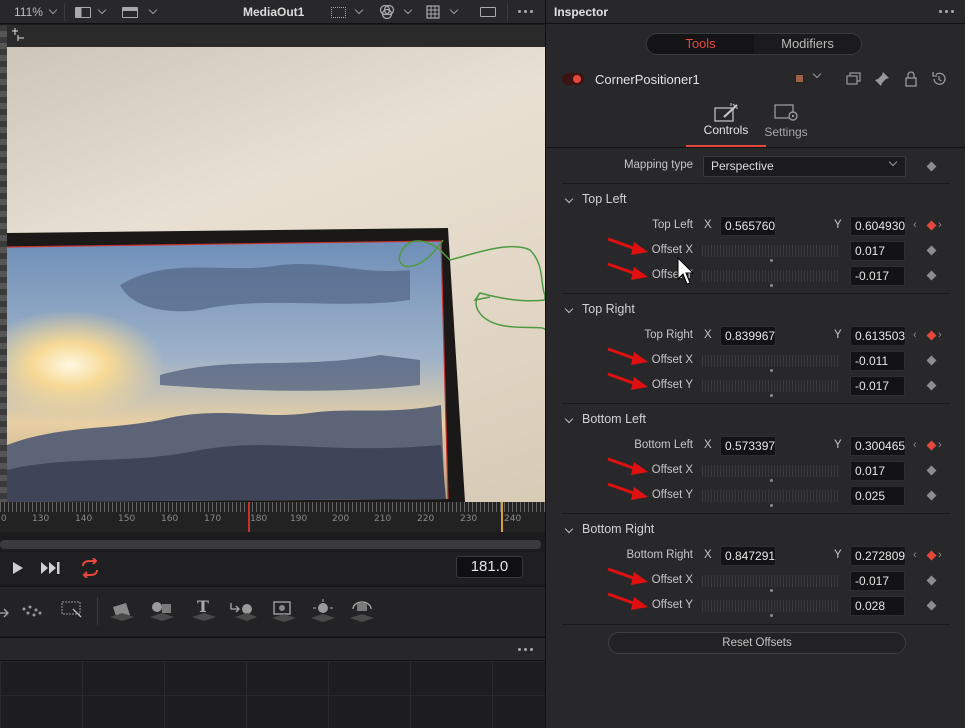 The height and width of the screenshot is (728, 965). I want to click on y-axis-label: Y, so click(838, 555).